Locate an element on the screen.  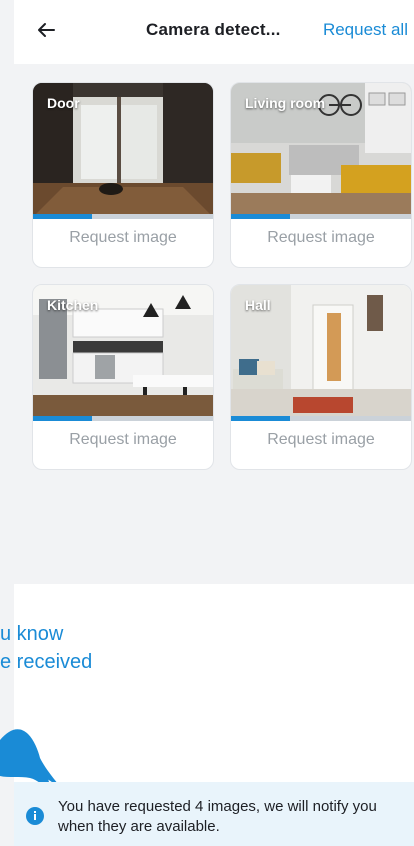
camera-card-living-room: Living room Request image is located at coordinates (321, 175).